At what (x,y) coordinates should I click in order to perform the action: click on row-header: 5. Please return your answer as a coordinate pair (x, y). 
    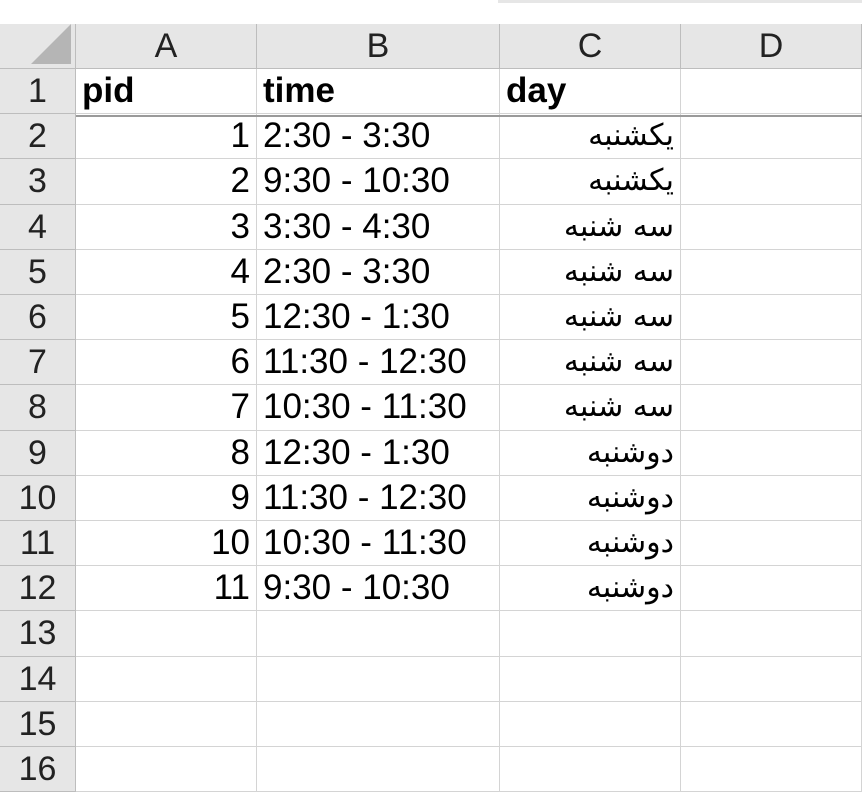
    Looking at the image, I should click on (38, 272).